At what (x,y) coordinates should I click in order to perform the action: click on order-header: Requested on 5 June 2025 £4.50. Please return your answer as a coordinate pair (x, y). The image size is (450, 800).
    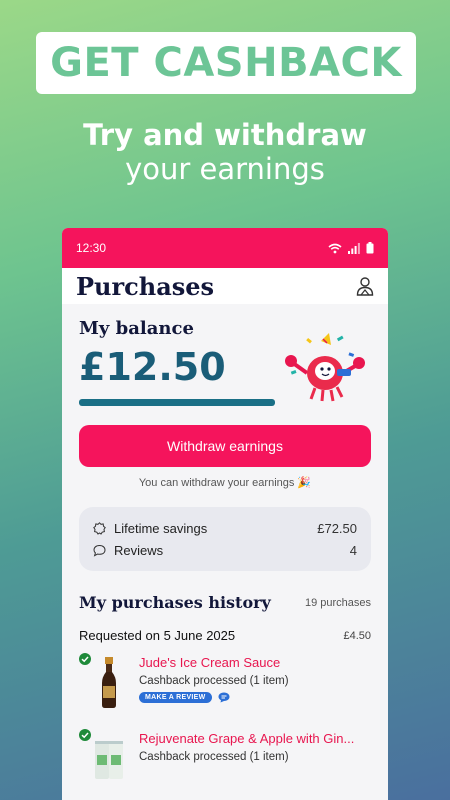
    Looking at the image, I should click on (225, 635).